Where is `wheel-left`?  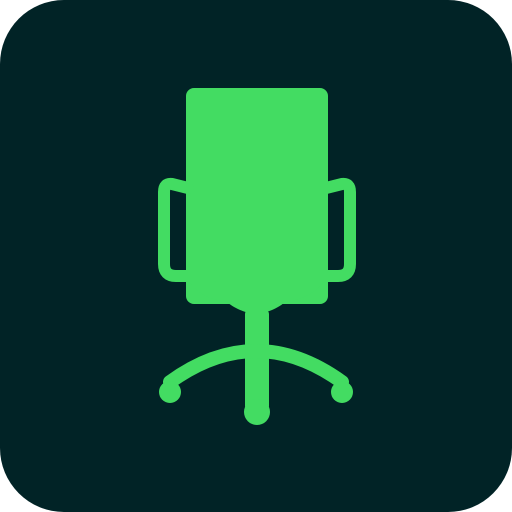
wheel-left is located at coordinates (170, 392).